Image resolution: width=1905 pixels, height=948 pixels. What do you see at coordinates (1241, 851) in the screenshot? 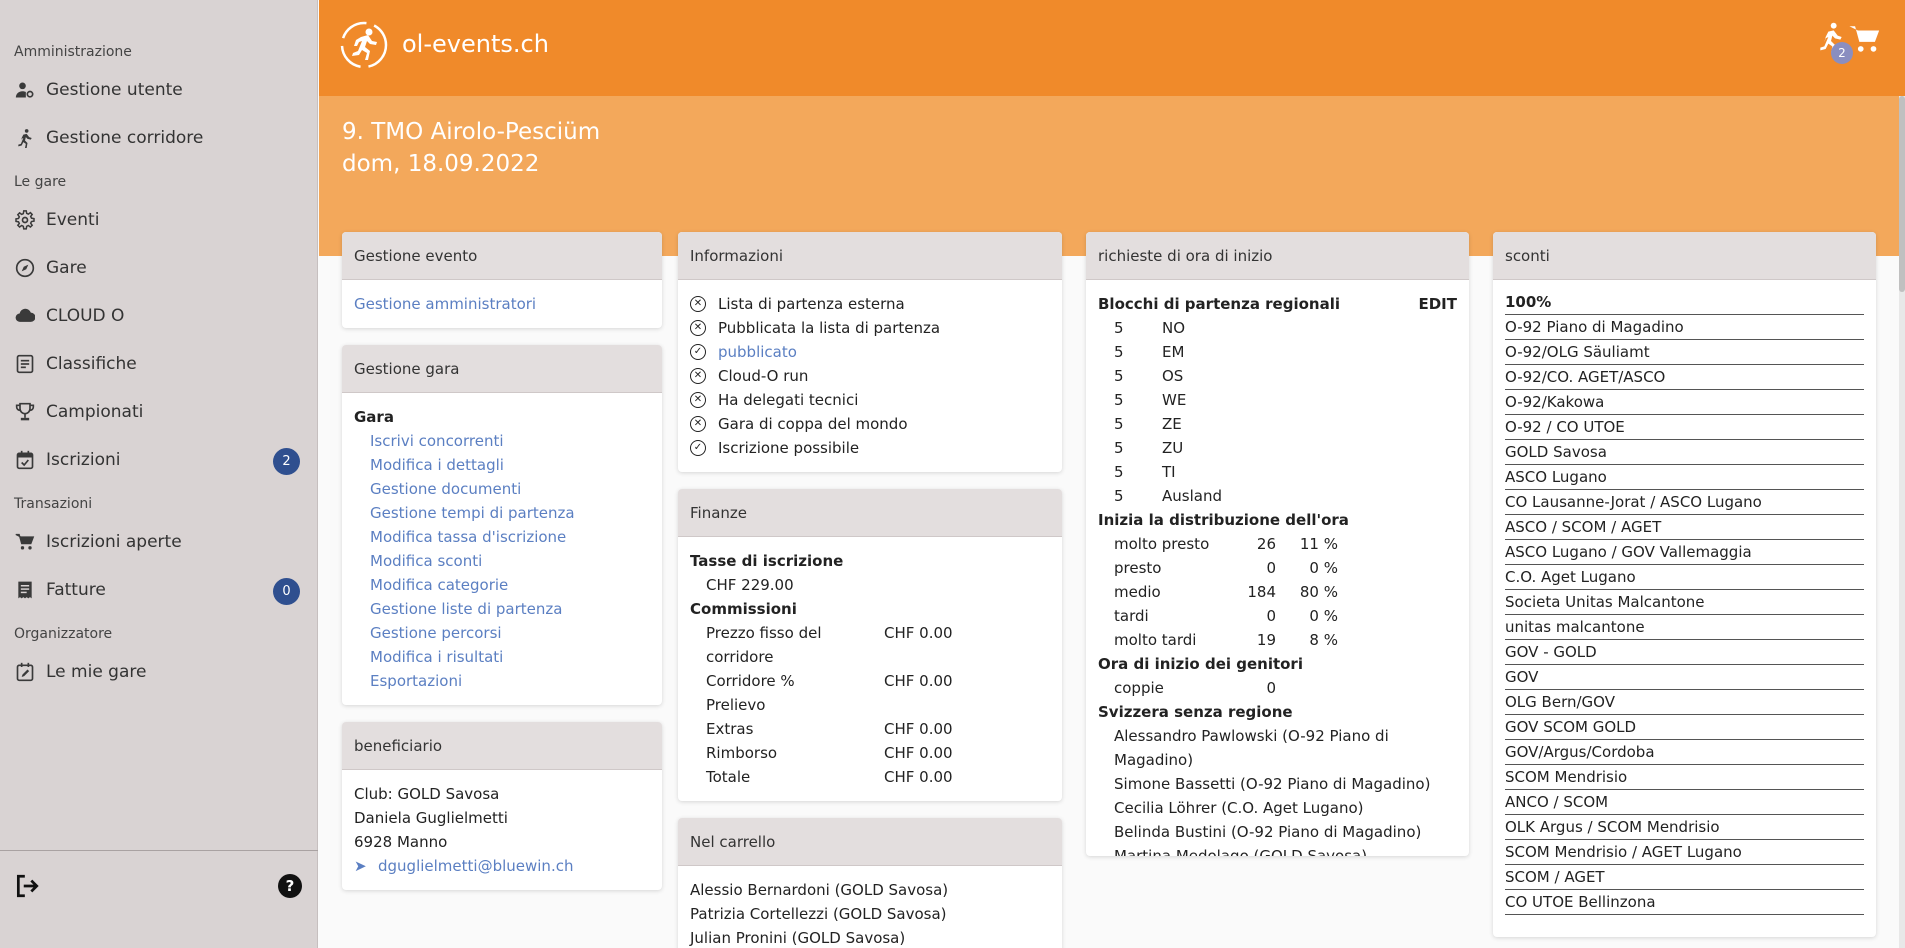
I see `svizzera-item: Martina Medolago (GOLD Savosa)` at bounding box center [1241, 851].